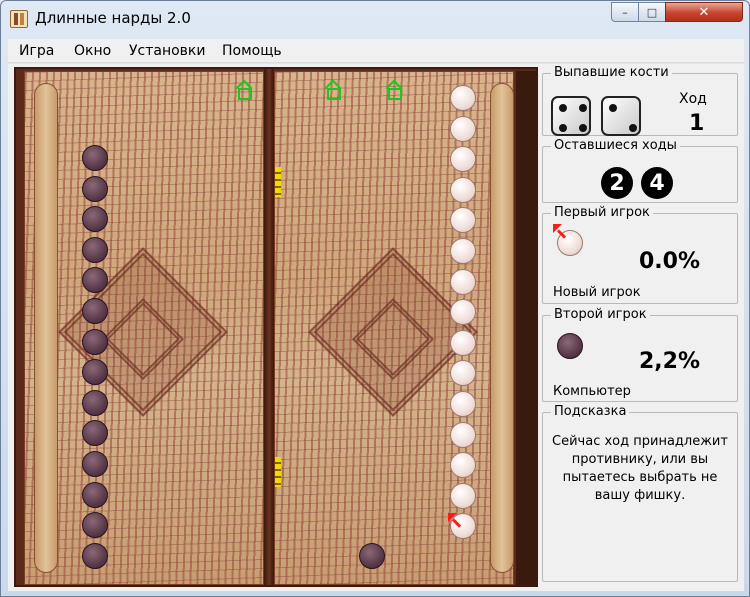  What do you see at coordinates (697, 123) in the screenshot?
I see `turn-value: 1` at bounding box center [697, 123].